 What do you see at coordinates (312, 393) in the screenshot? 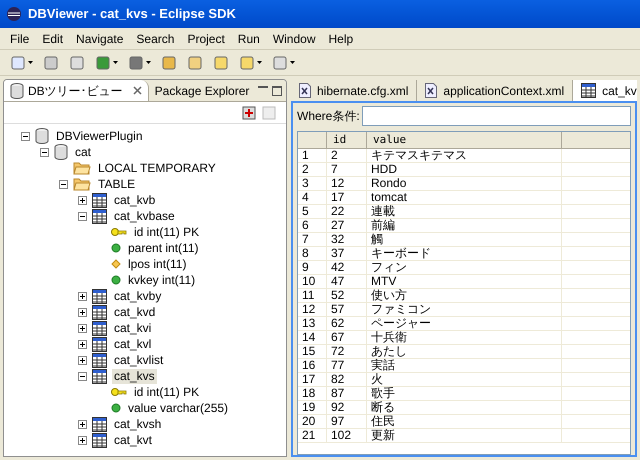
I see `table-cell: 18` at bounding box center [312, 393].